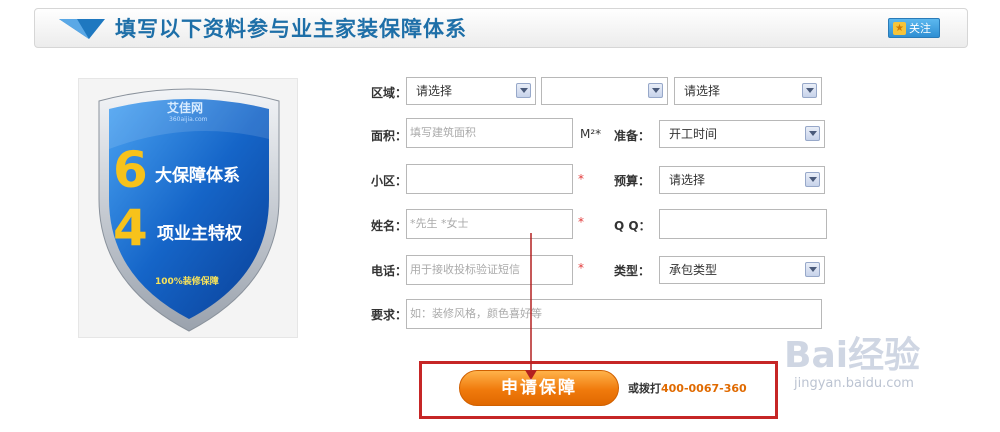  What do you see at coordinates (389, 226) in the screenshot?
I see `name-label: 姓名：` at bounding box center [389, 226].